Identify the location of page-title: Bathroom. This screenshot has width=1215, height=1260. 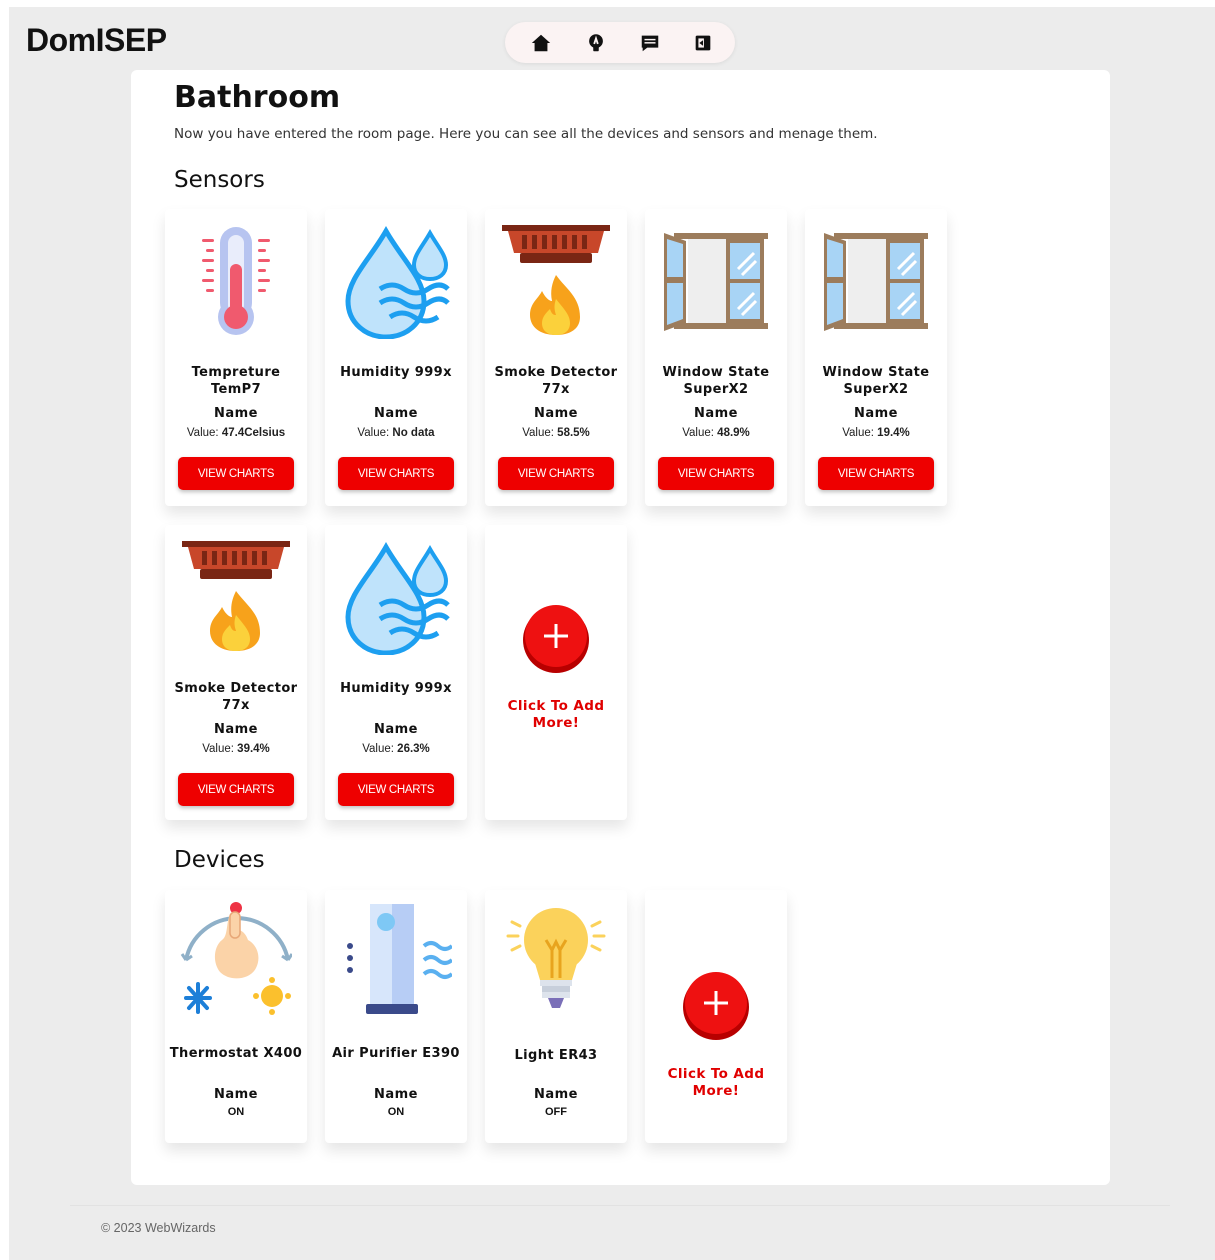
(257, 97).